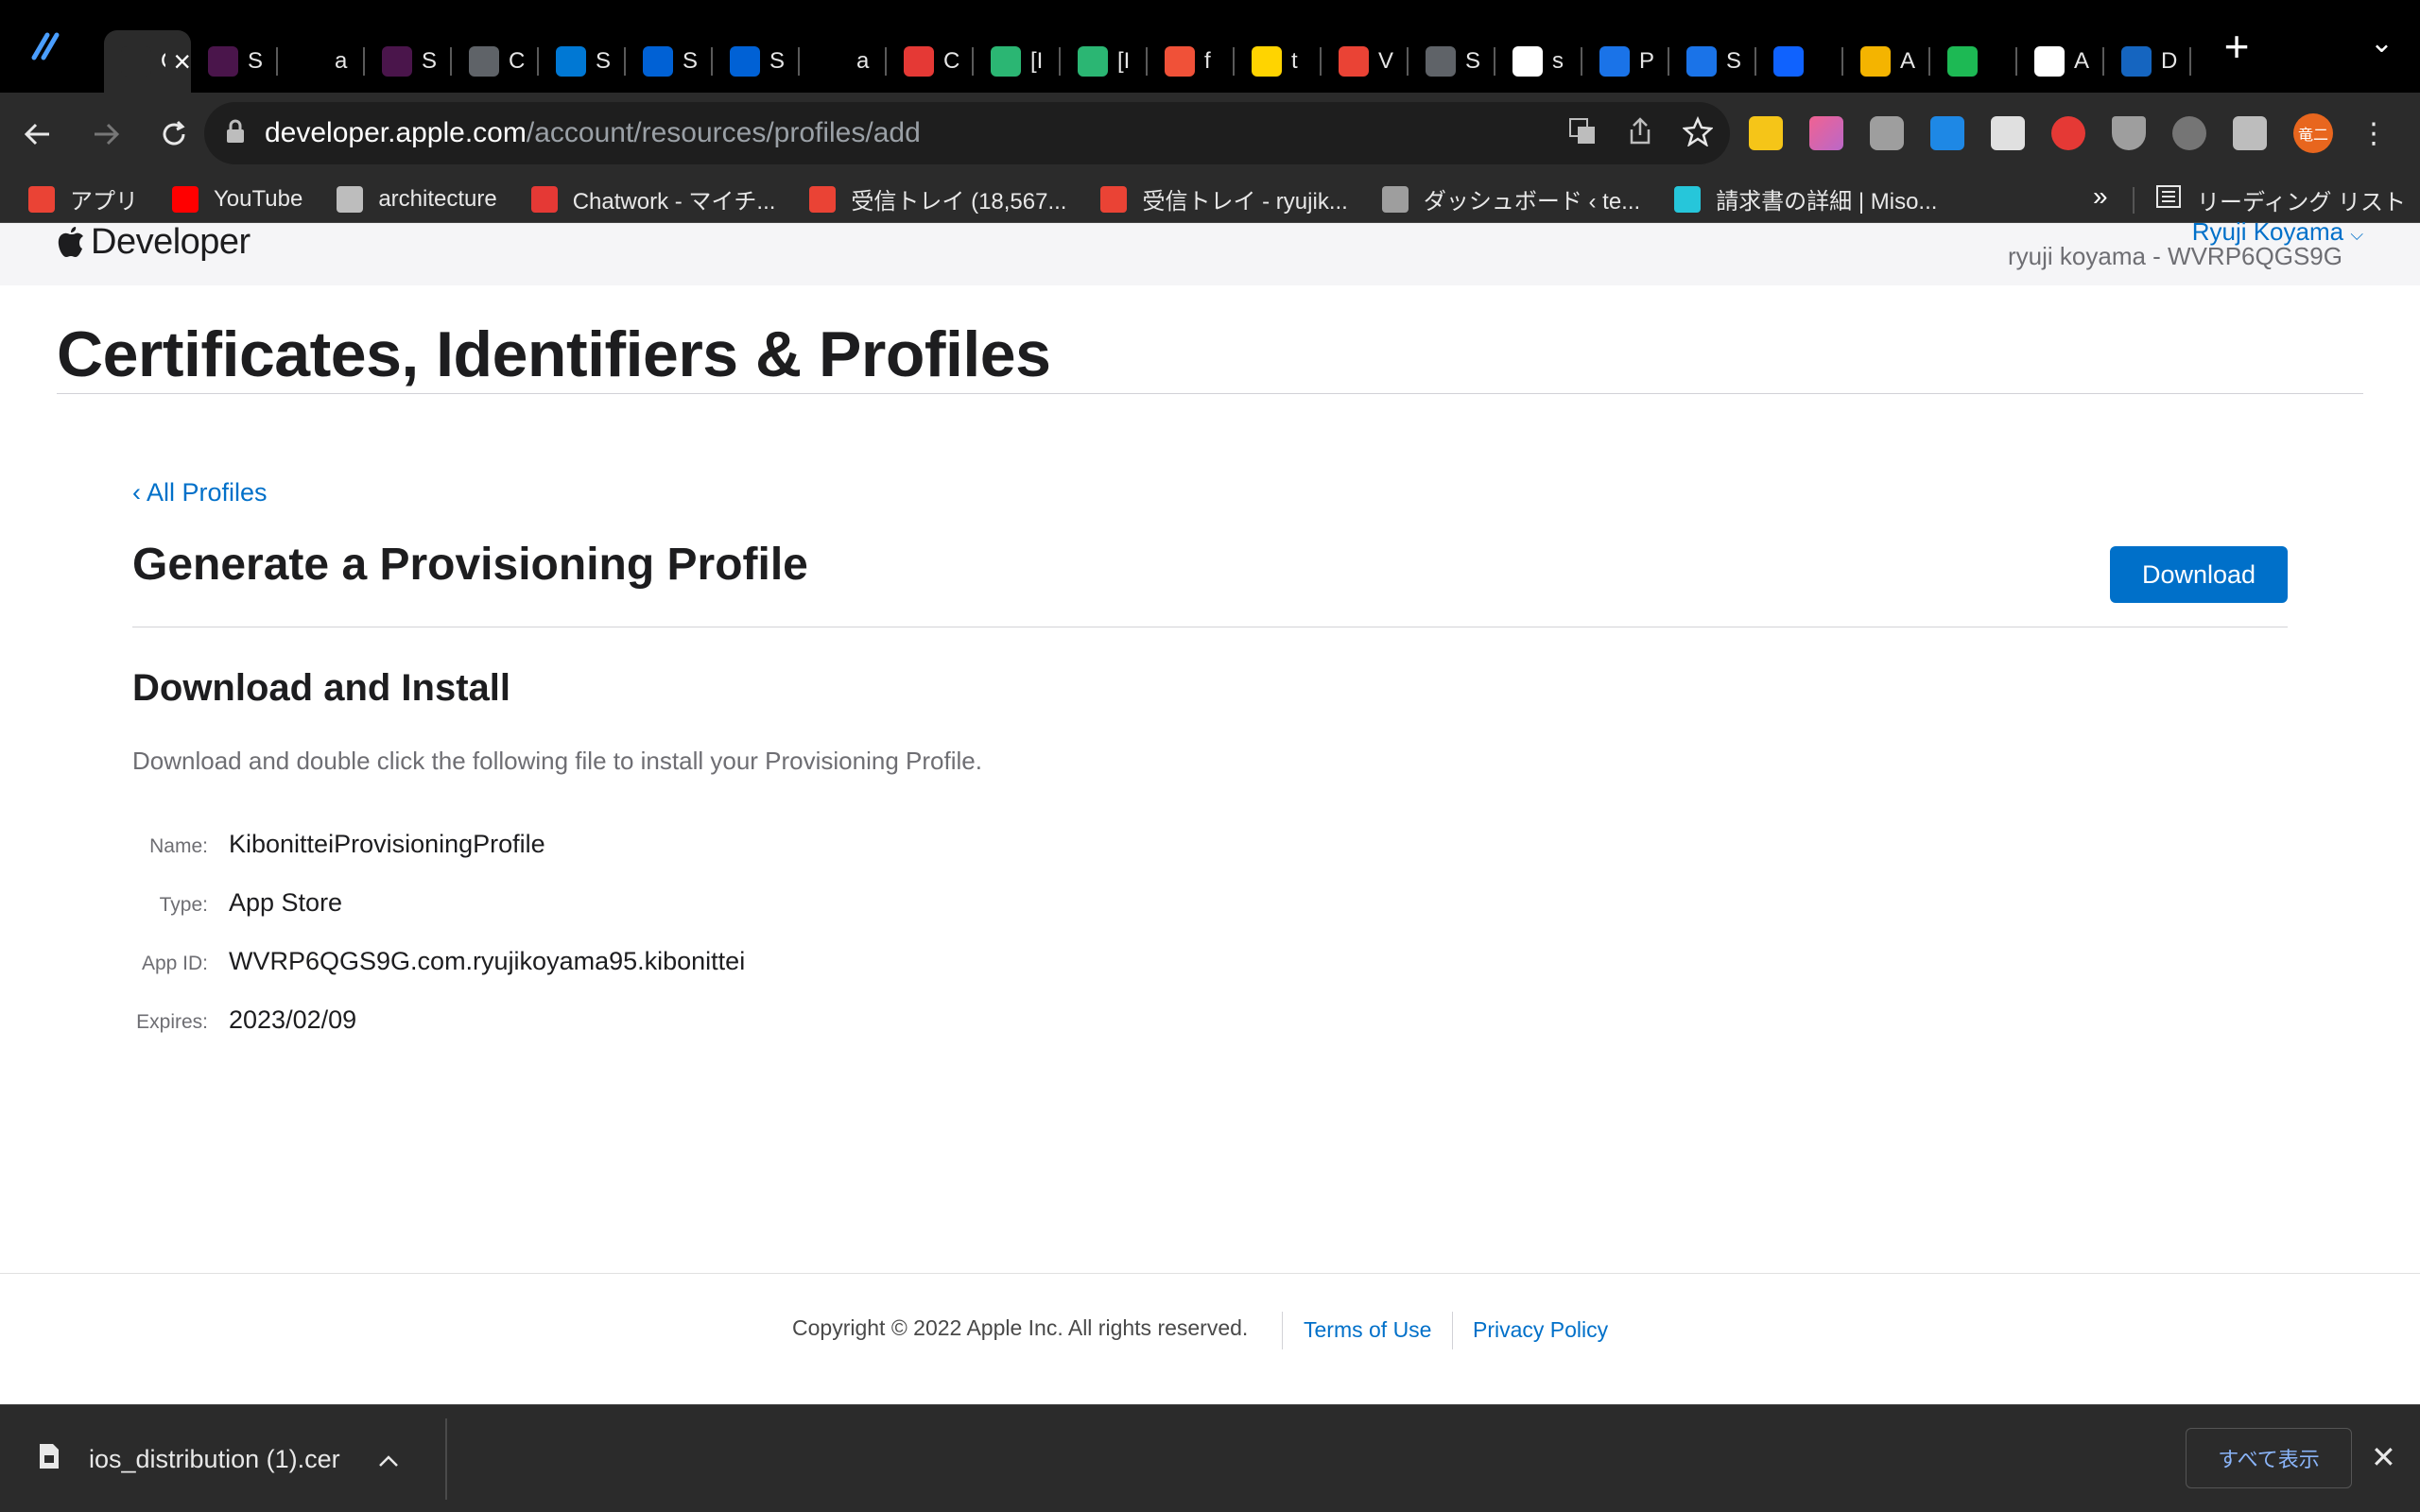 The width and height of the screenshot is (2420, 1512). Describe the element at coordinates (223, 61) in the screenshot. I see `slack-icon` at that location.